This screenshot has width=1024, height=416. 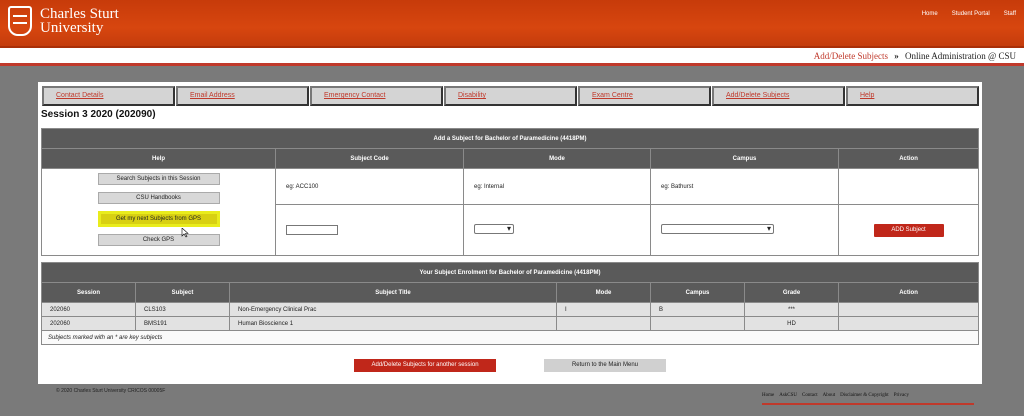 I want to click on column-header-session: Session, so click(x=88, y=292).